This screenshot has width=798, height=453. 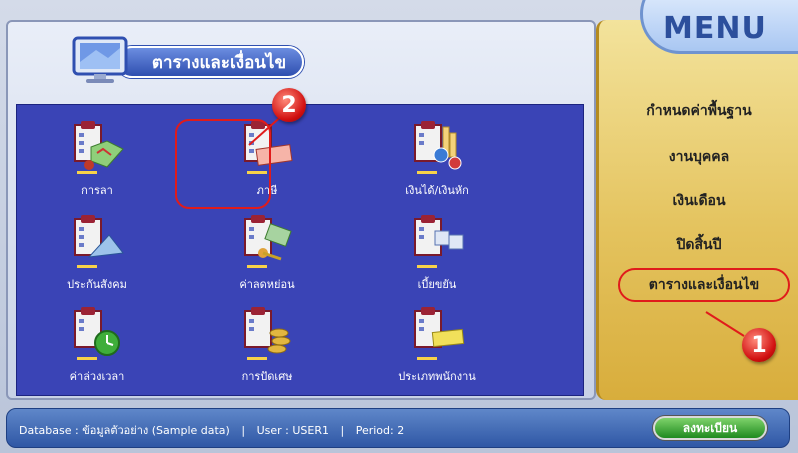 What do you see at coordinates (289, 105) in the screenshot?
I see `step-badge-two: 2` at bounding box center [289, 105].